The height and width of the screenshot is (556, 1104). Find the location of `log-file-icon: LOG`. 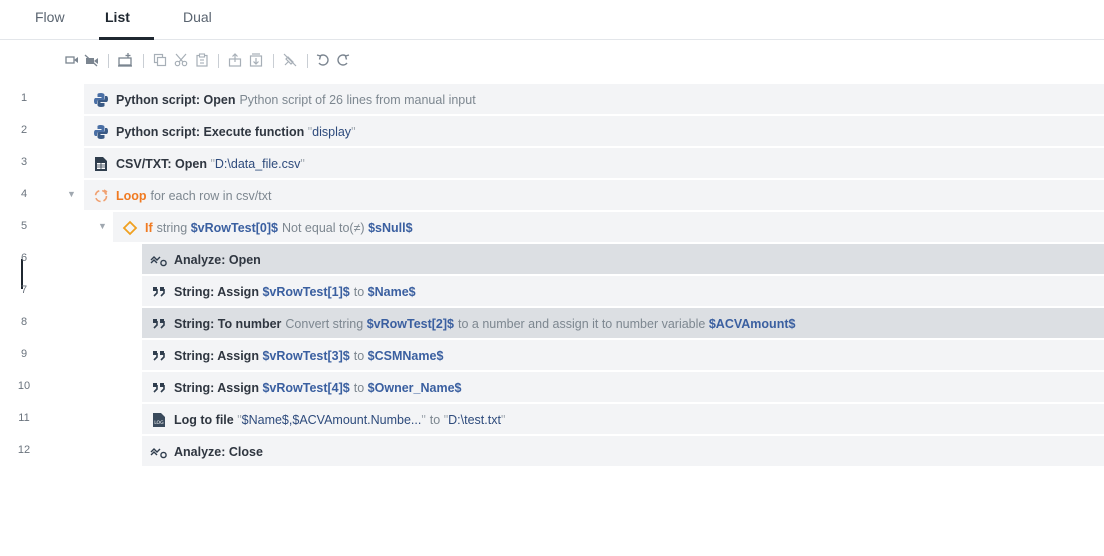

log-file-icon: LOG is located at coordinates (159, 420).